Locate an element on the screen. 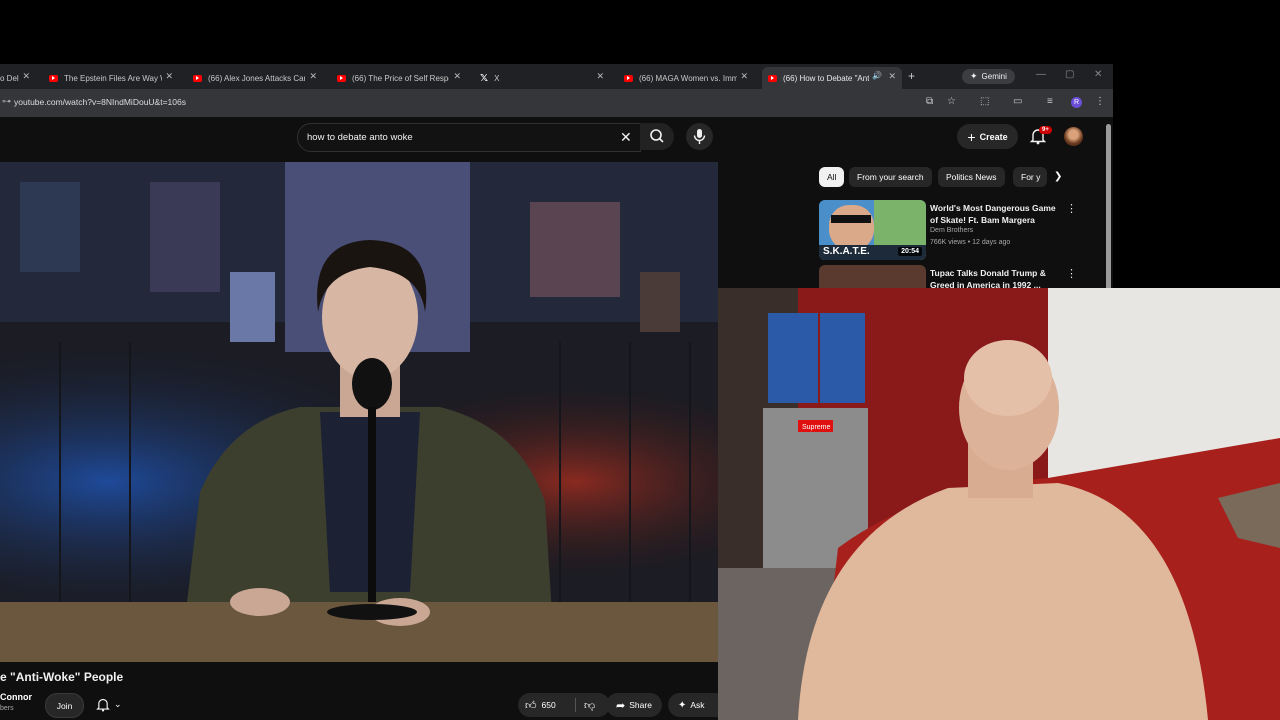  bell-icon is located at coordinates (103, 705).